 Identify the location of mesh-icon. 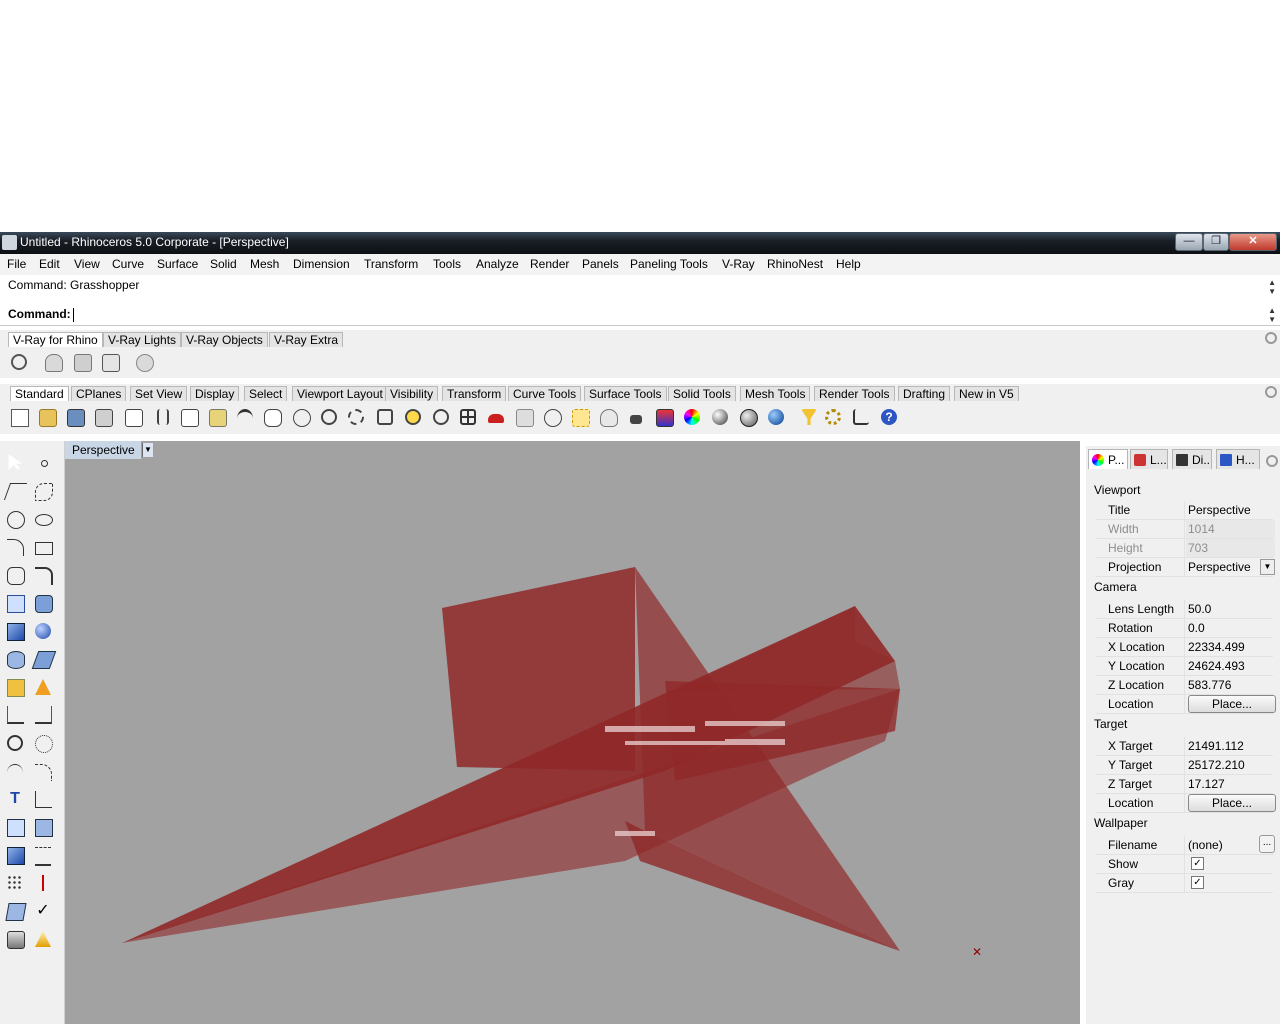
(15, 659).